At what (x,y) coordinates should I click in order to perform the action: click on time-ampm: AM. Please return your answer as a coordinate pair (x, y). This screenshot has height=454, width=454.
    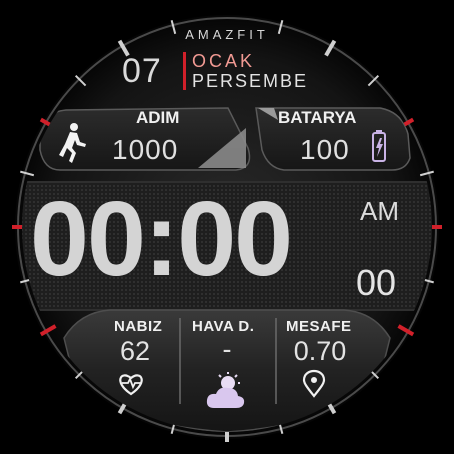
    Looking at the image, I should click on (379, 211).